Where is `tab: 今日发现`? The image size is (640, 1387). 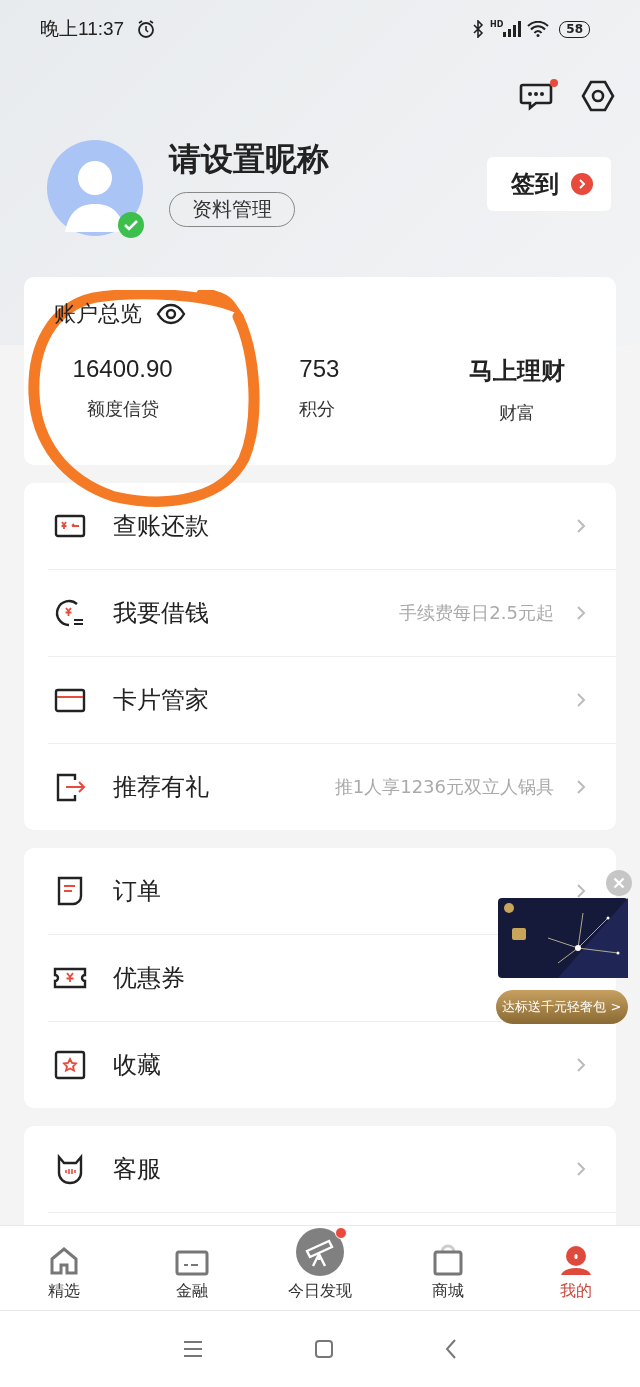 tab: 今日发现 is located at coordinates (320, 1268).